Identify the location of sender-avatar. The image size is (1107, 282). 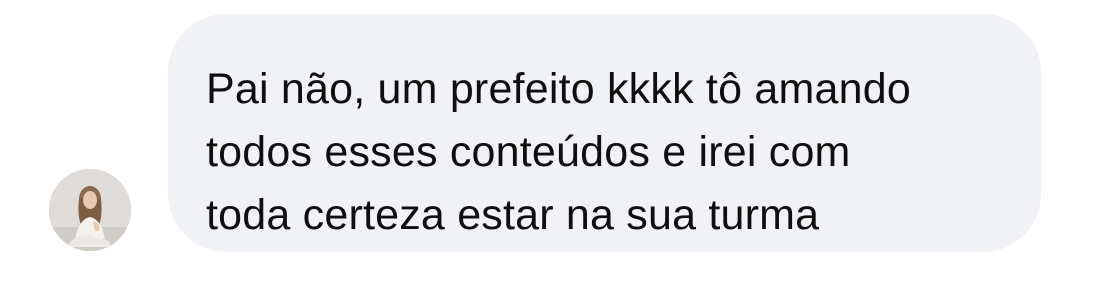
(90, 210).